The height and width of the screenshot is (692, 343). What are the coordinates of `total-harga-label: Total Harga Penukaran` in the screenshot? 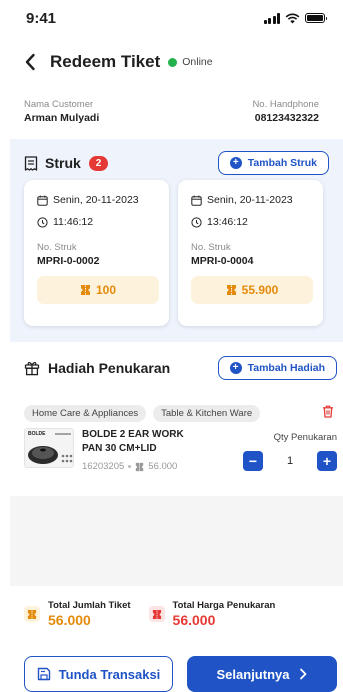 It's located at (224, 605).